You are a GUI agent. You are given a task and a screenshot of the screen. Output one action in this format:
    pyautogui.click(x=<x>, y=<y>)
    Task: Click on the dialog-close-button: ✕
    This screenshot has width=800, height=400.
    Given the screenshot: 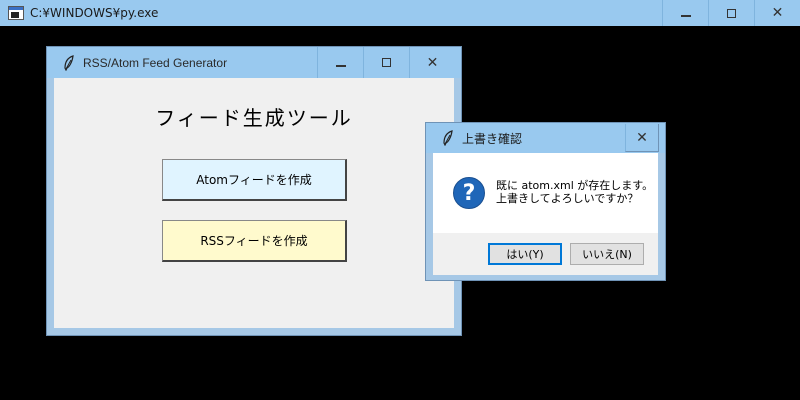 What is the action you would take?
    pyautogui.click(x=642, y=138)
    